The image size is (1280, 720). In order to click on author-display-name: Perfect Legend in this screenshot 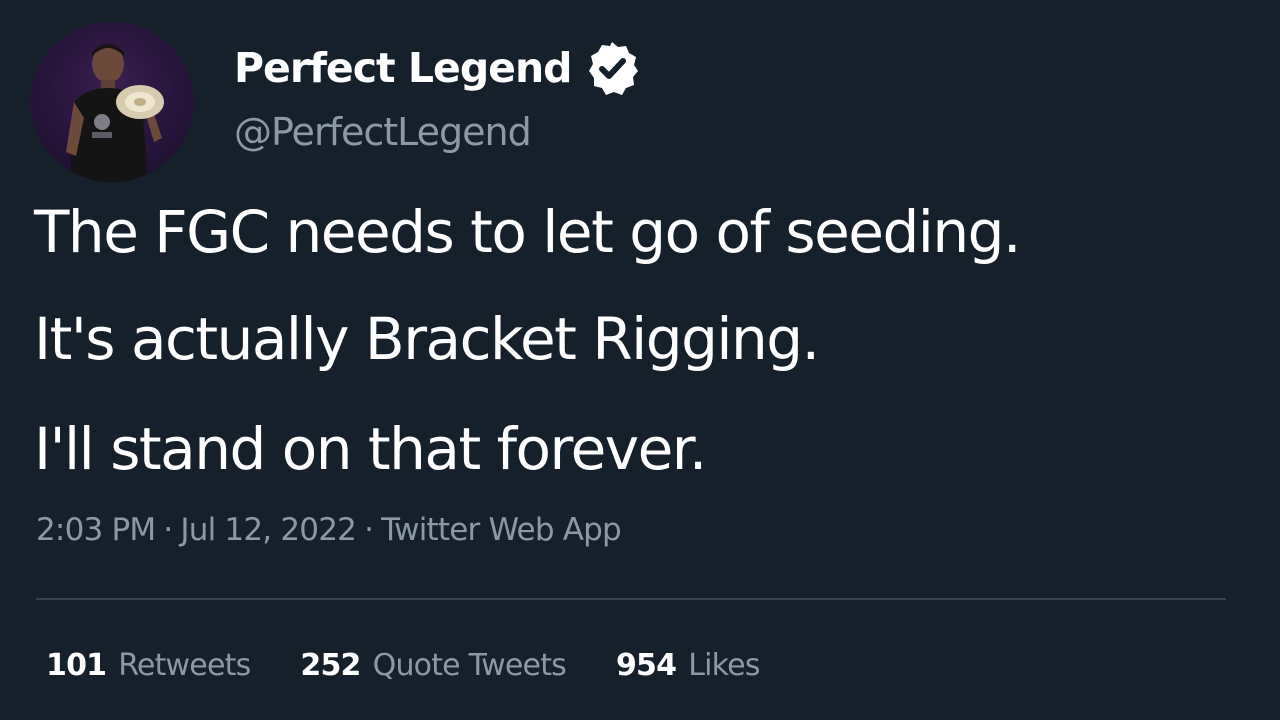, I will do `click(403, 68)`.